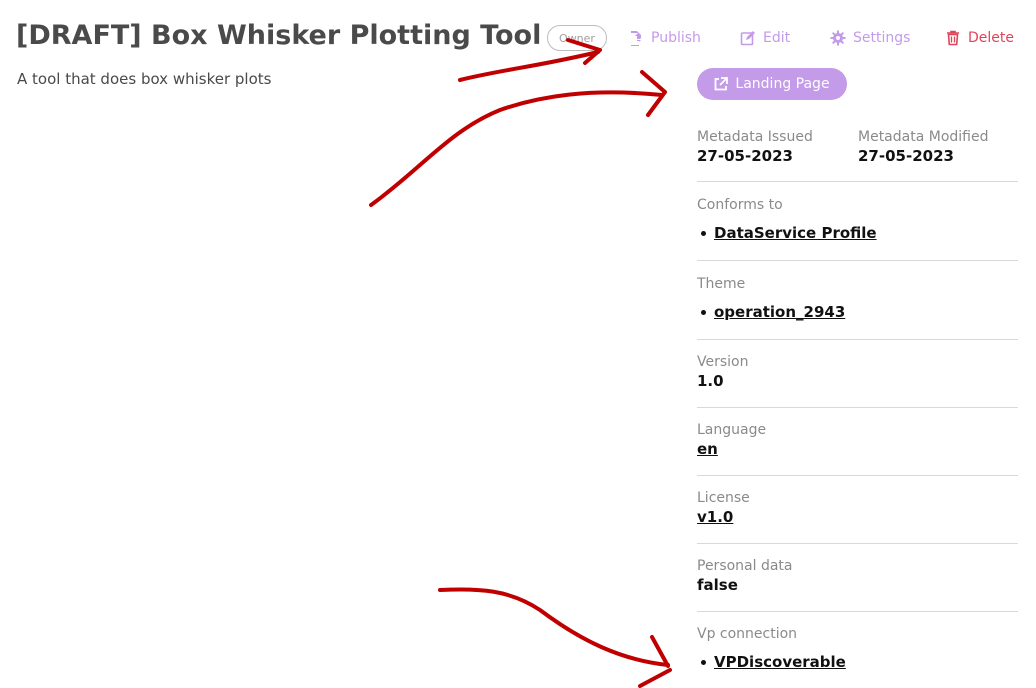 The width and height of the screenshot is (1036, 688). I want to click on page-title: [DRAFT] Box Whisker Plotting Tool, so click(279, 35).